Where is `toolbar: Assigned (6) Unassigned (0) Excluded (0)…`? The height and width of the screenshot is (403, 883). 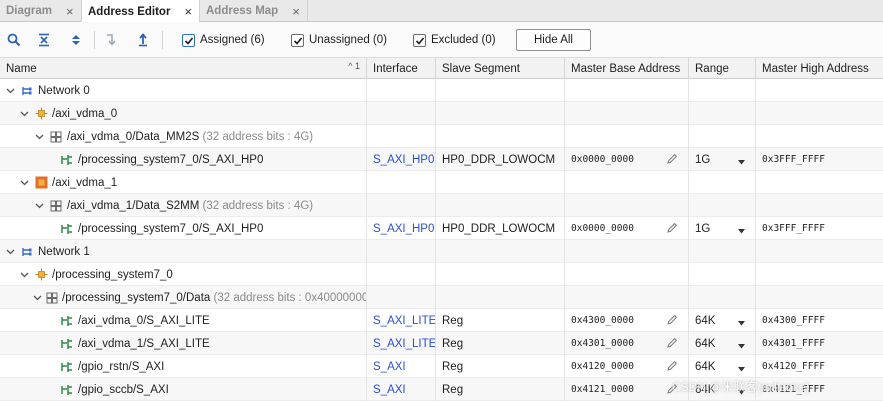
toolbar: Assigned (6) Unassigned (0) Excluded (0)… is located at coordinates (441, 40).